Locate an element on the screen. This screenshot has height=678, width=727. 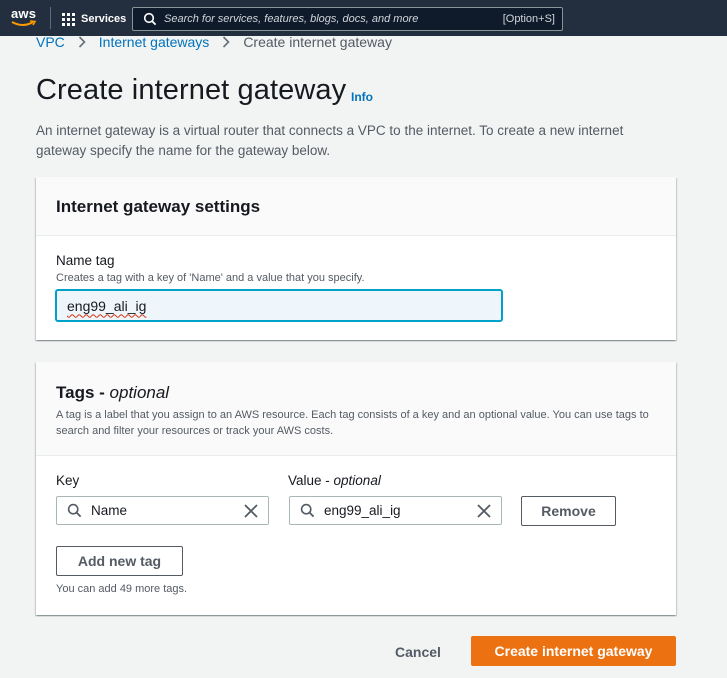
tag-key-input: Name is located at coordinates (162, 510).